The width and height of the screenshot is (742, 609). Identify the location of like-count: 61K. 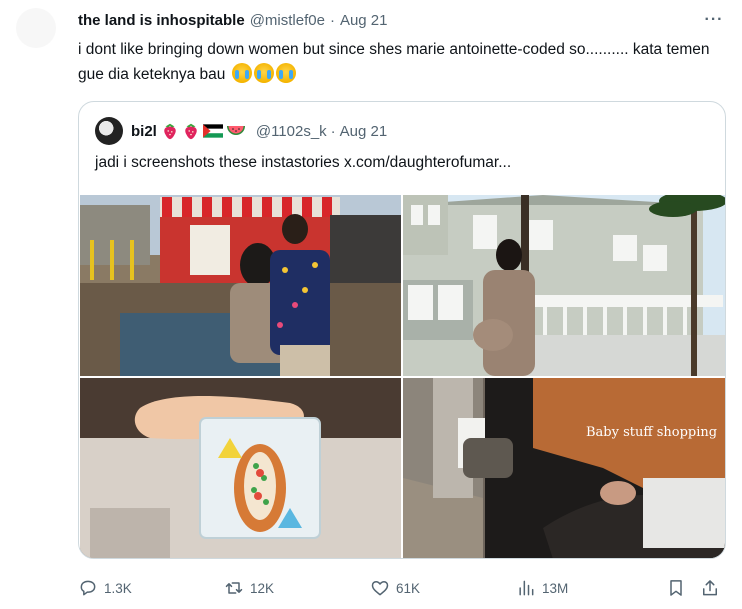
(408, 588).